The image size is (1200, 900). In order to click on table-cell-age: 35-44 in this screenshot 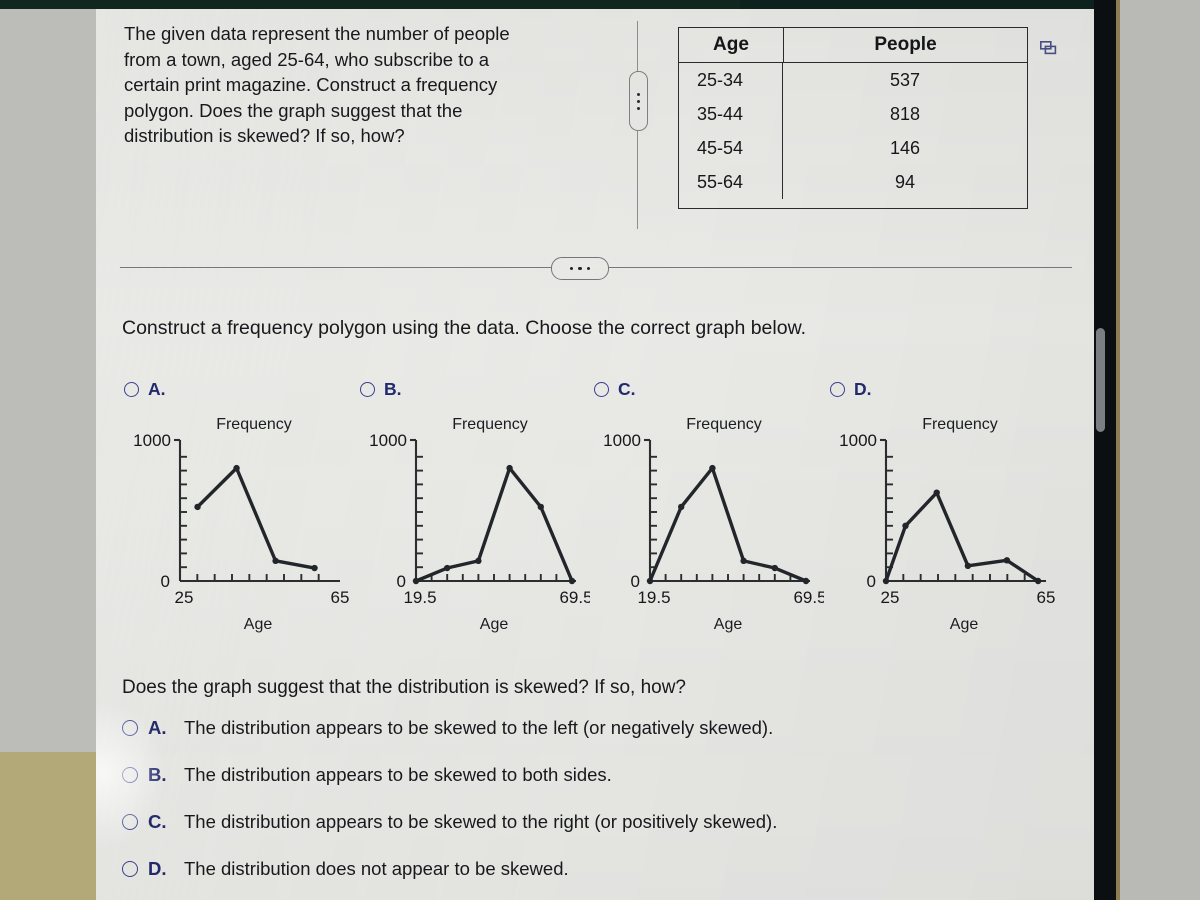, I will do `click(731, 114)`.